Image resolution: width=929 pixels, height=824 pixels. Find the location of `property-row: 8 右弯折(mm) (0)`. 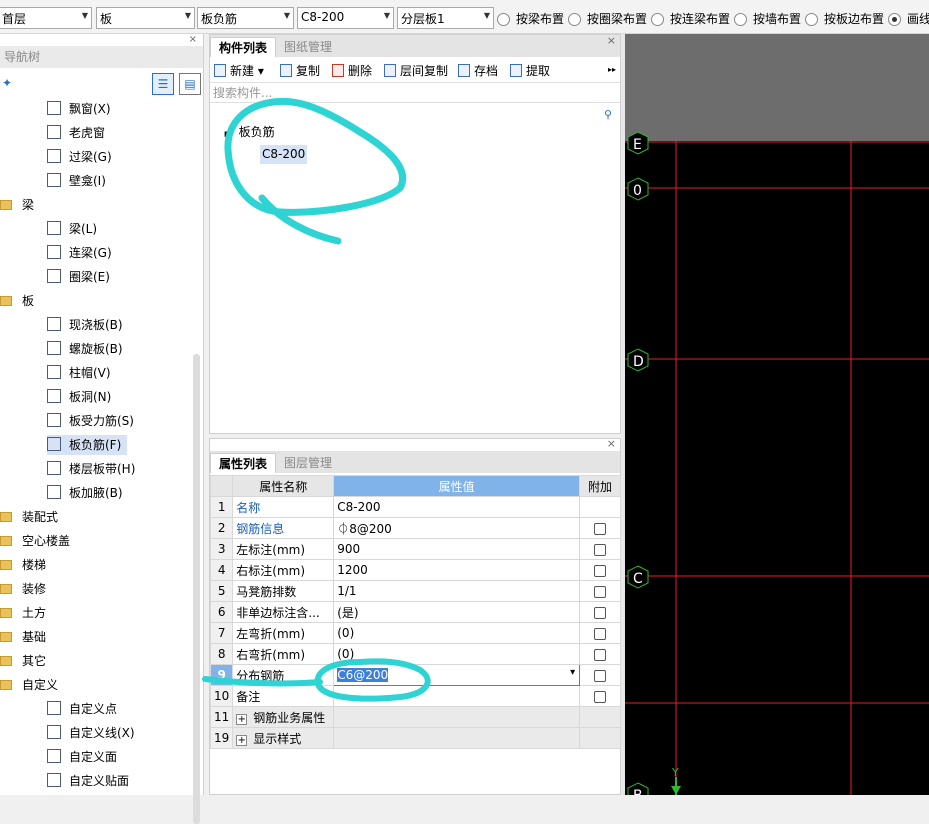

property-row: 8 右弯折(mm) (0) is located at coordinates (415, 654).